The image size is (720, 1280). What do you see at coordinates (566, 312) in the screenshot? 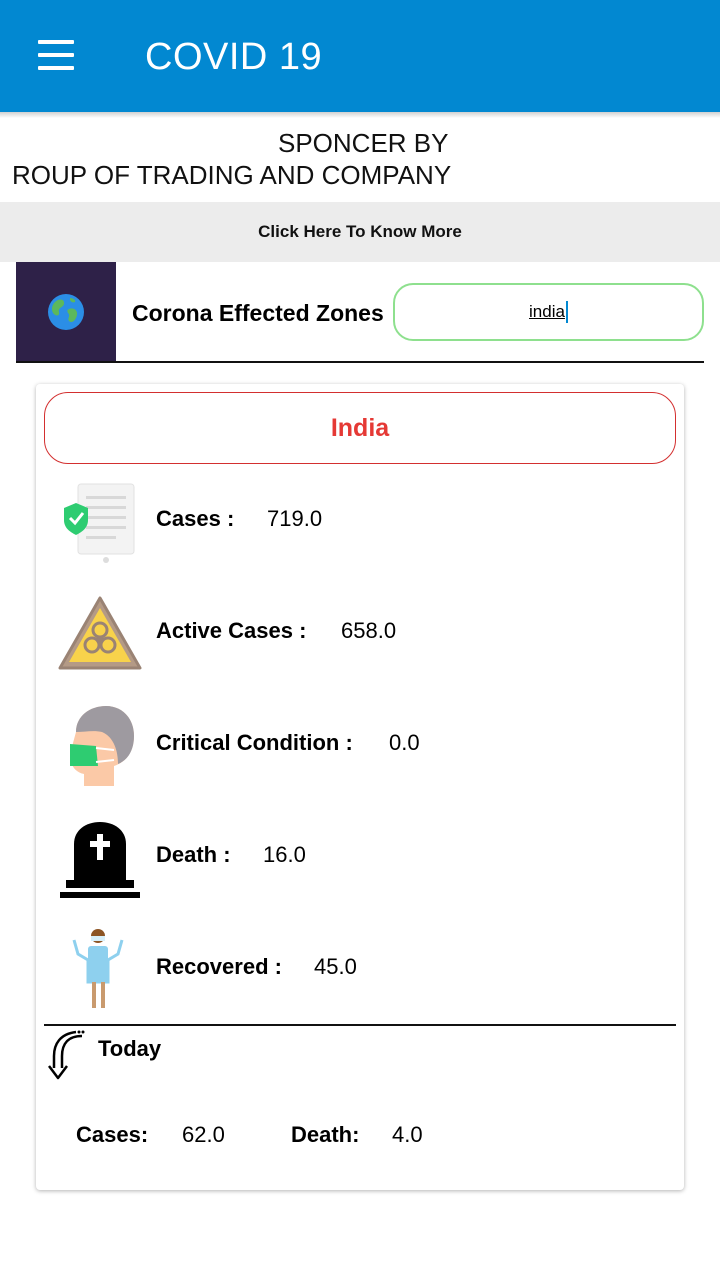
I see `text-cursor` at bounding box center [566, 312].